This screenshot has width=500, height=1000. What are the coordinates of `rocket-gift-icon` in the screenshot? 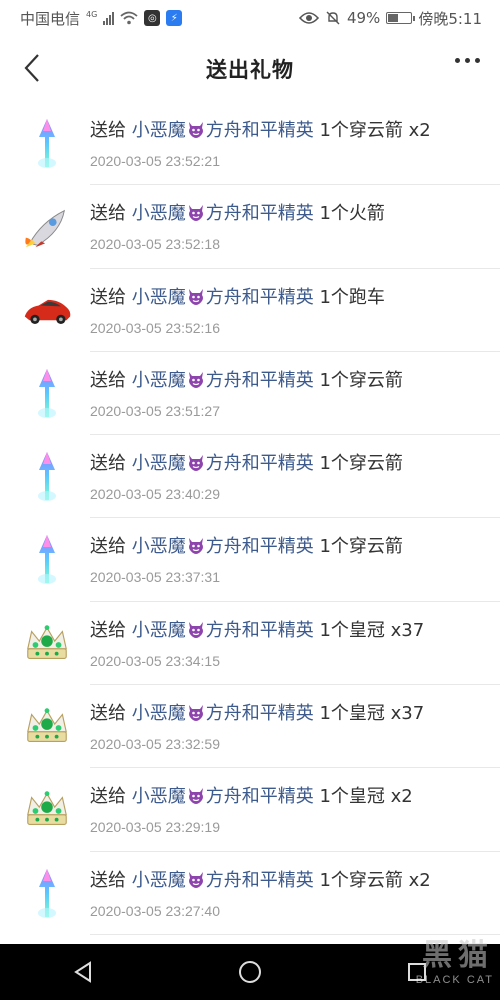 It's located at (47, 227).